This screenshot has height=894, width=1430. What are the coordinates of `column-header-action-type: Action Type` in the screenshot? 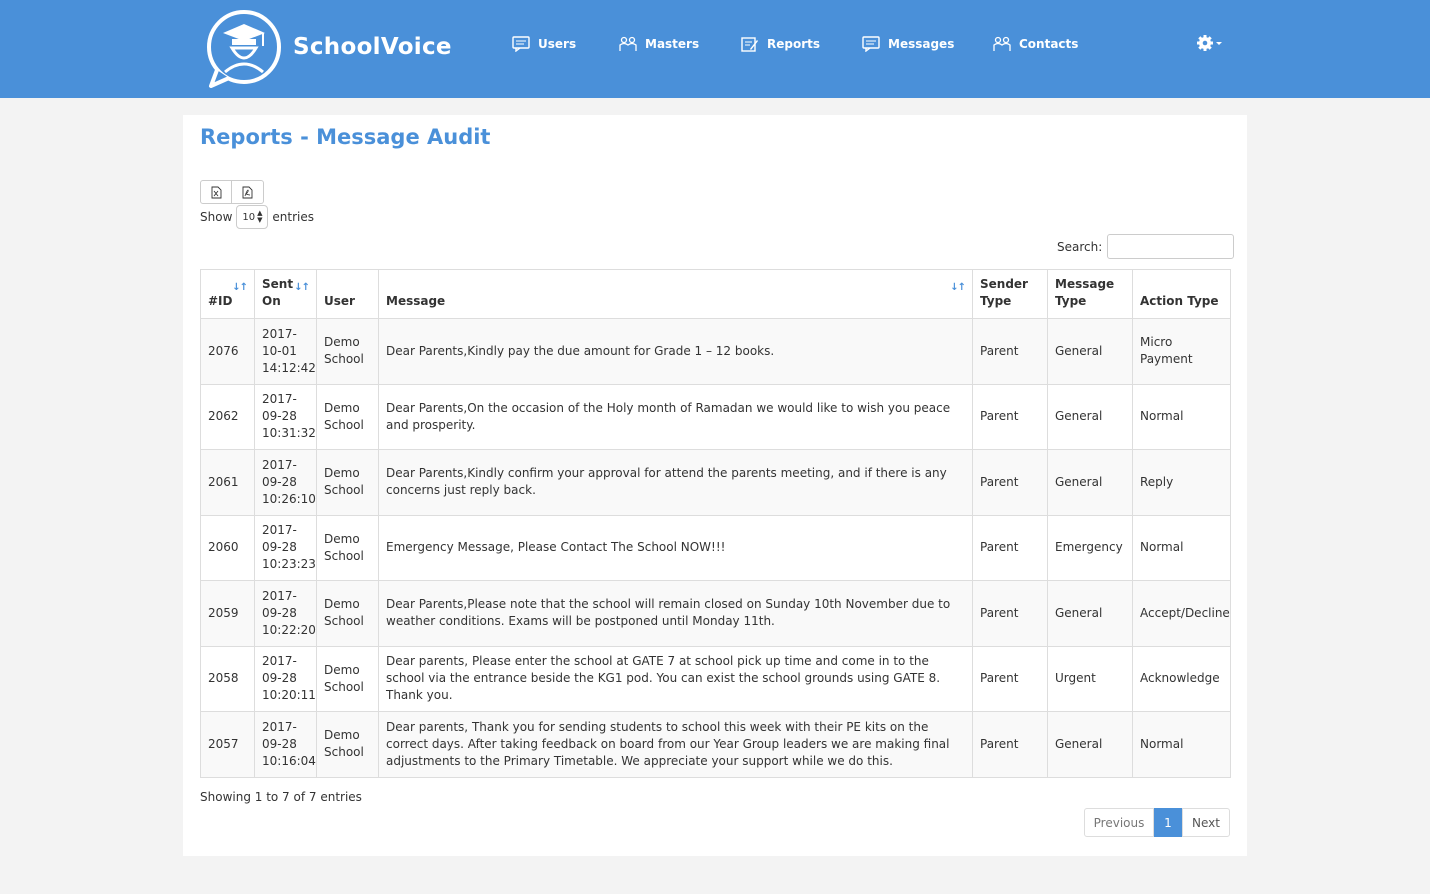 It's located at (1181, 294).